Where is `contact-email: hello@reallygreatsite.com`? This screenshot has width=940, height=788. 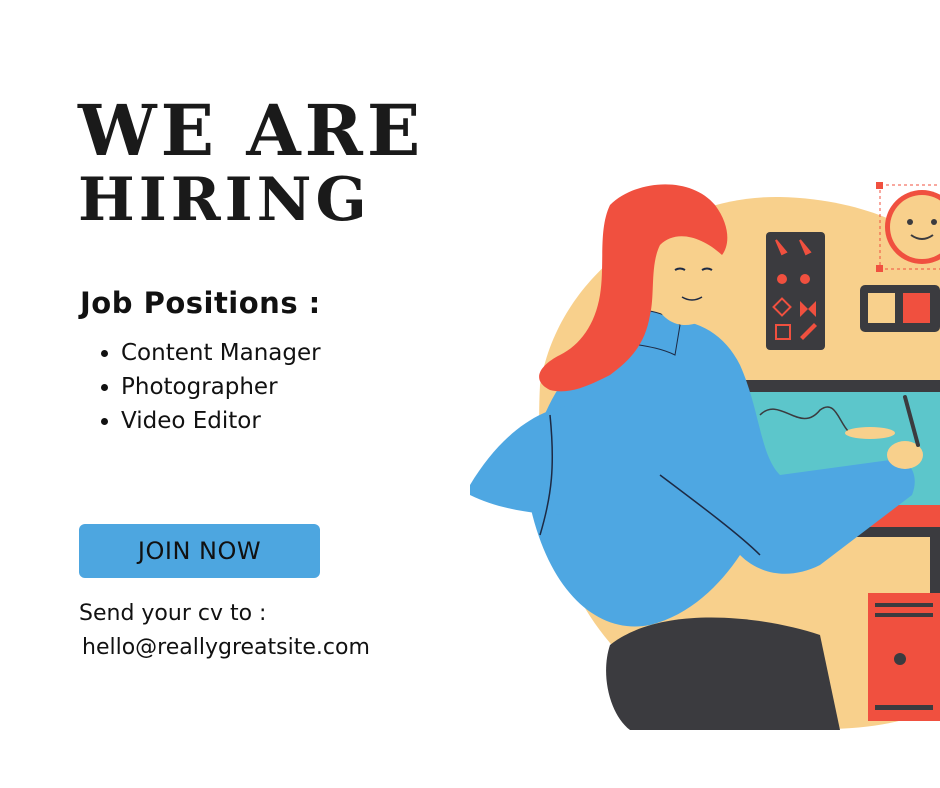
contact-email: hello@reallygreatsite.com is located at coordinates (226, 647).